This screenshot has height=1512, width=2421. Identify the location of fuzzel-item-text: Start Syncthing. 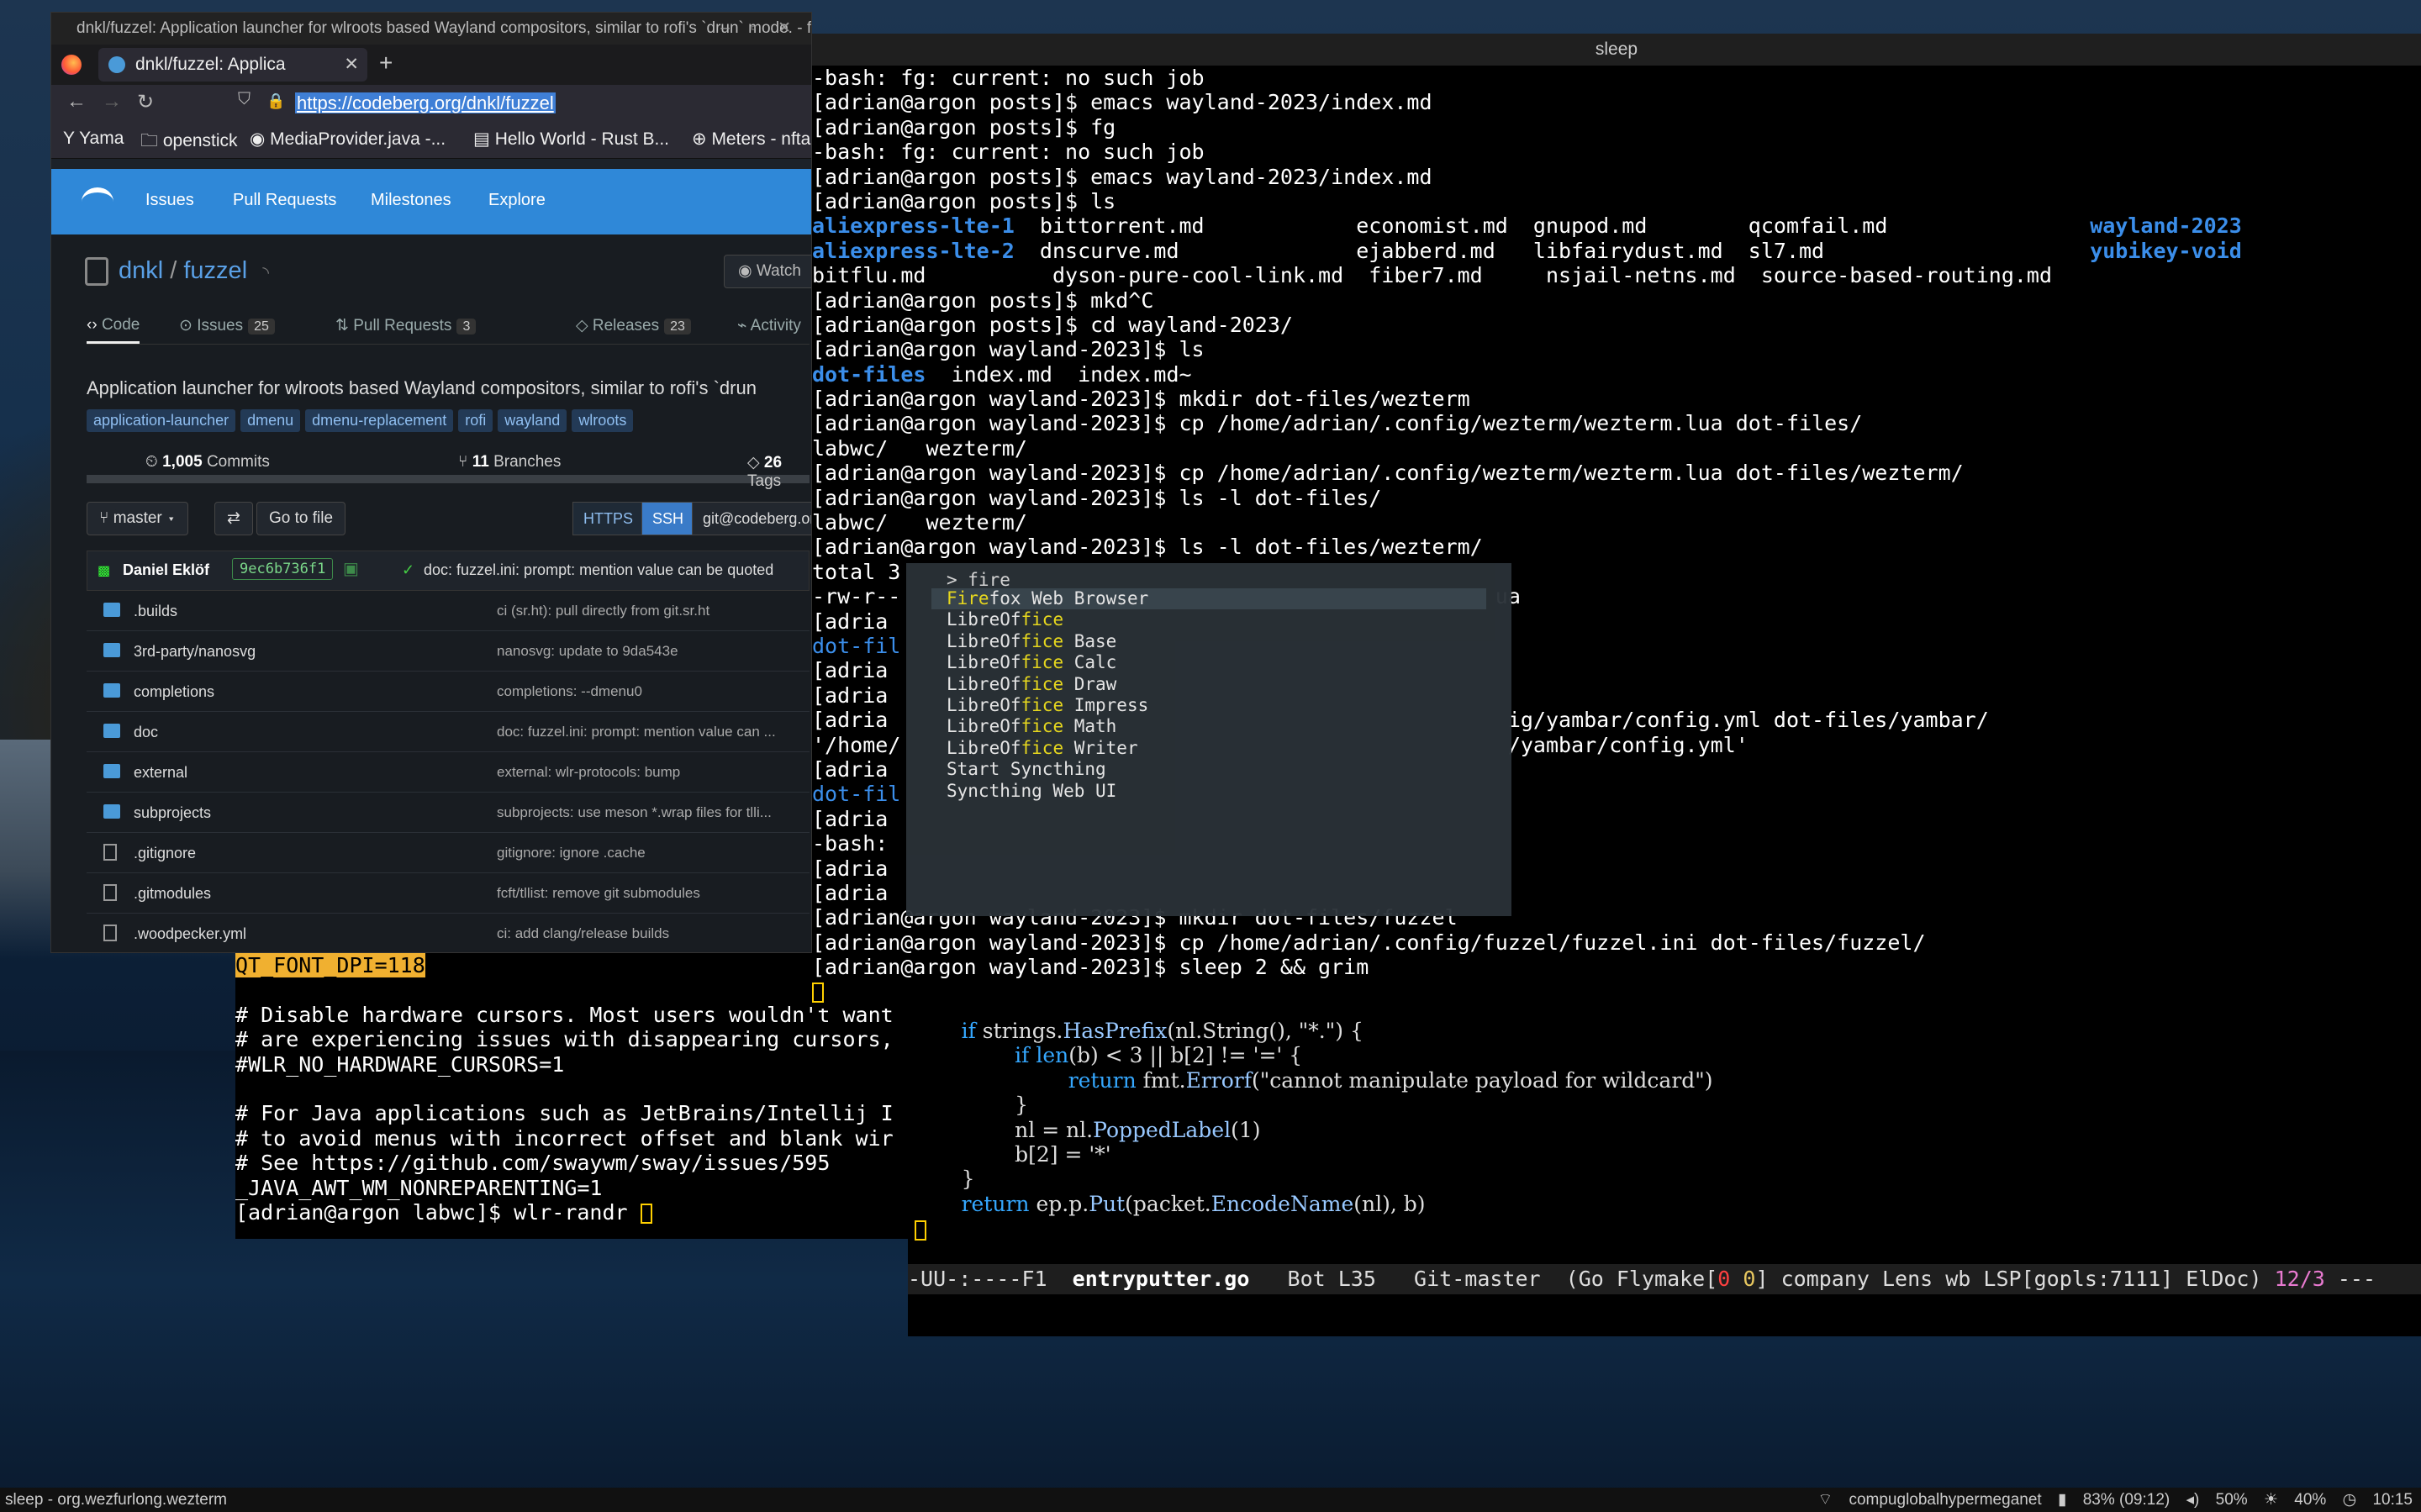
(1026, 769).